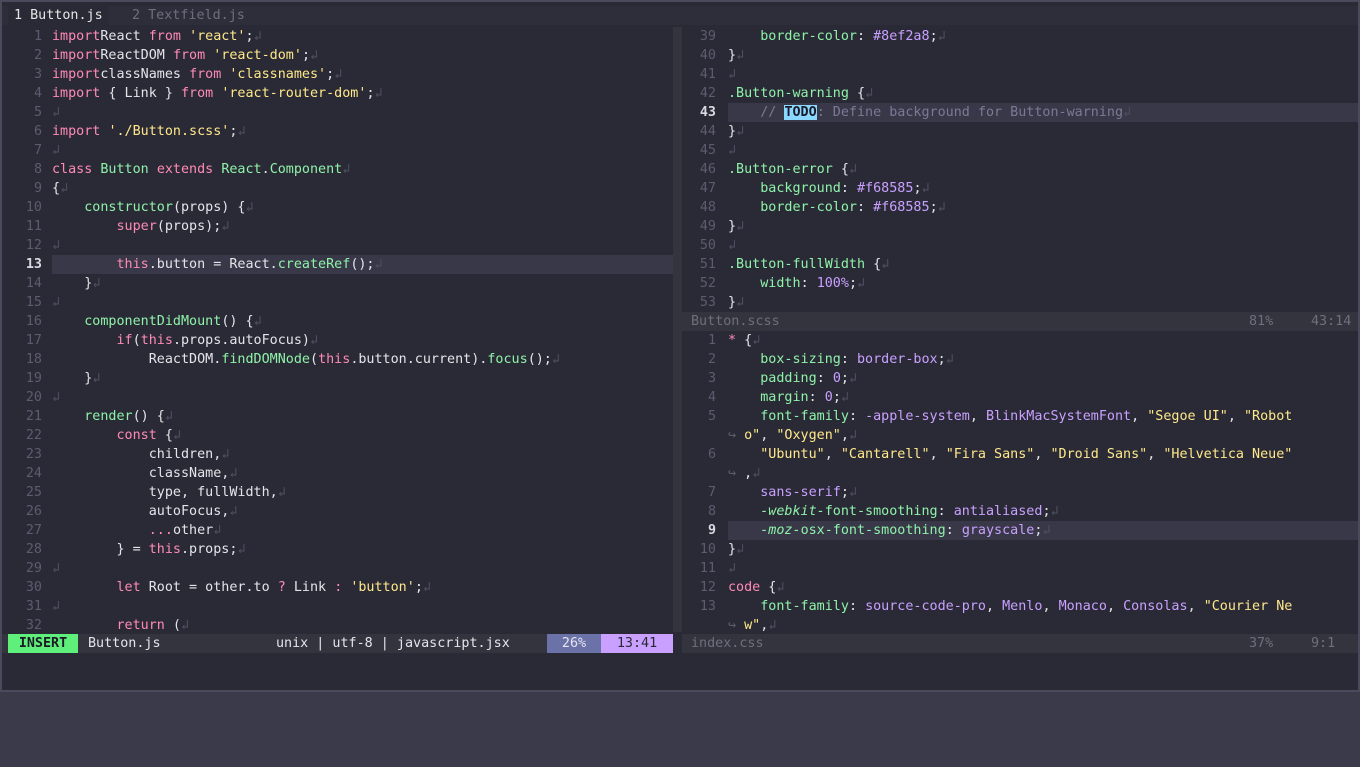 The height and width of the screenshot is (767, 1360). Describe the element at coordinates (337, 624) in the screenshot. I see `code-line: 32 return (↲` at that location.